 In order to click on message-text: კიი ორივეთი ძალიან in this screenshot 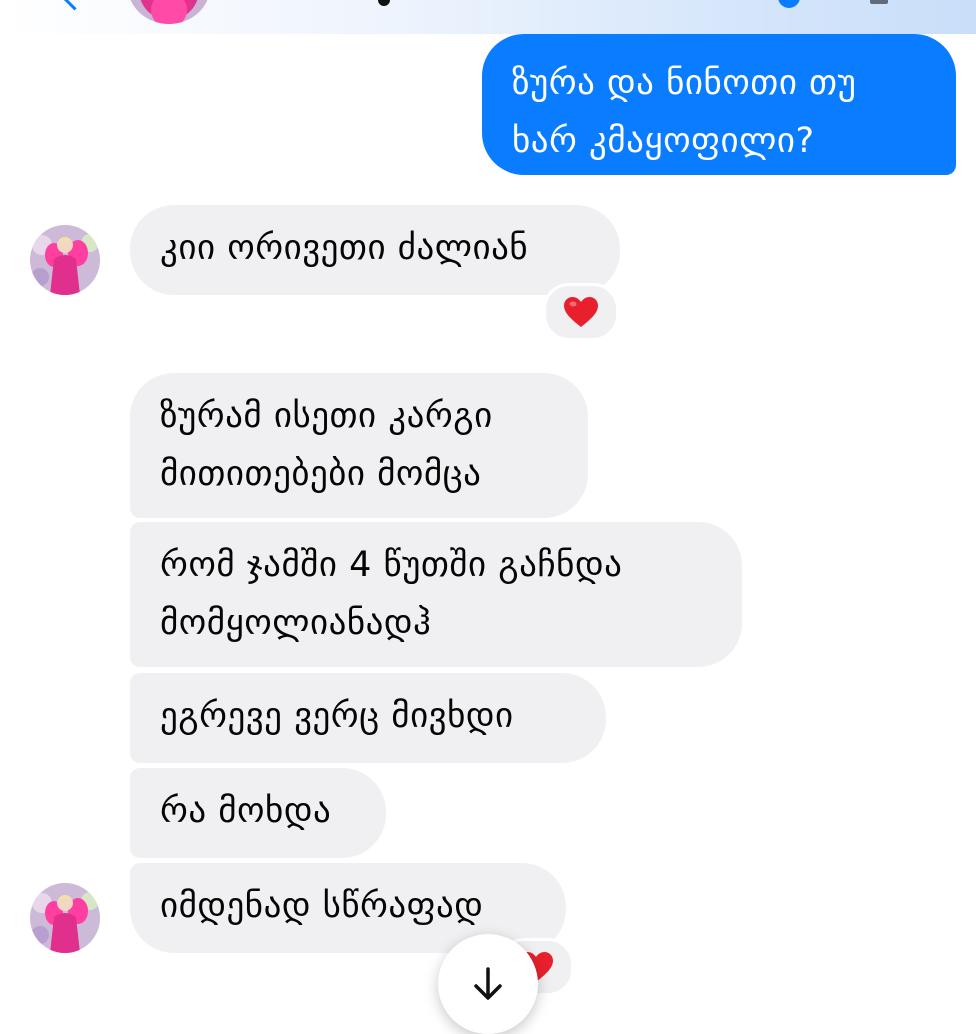, I will do `click(344, 248)`.